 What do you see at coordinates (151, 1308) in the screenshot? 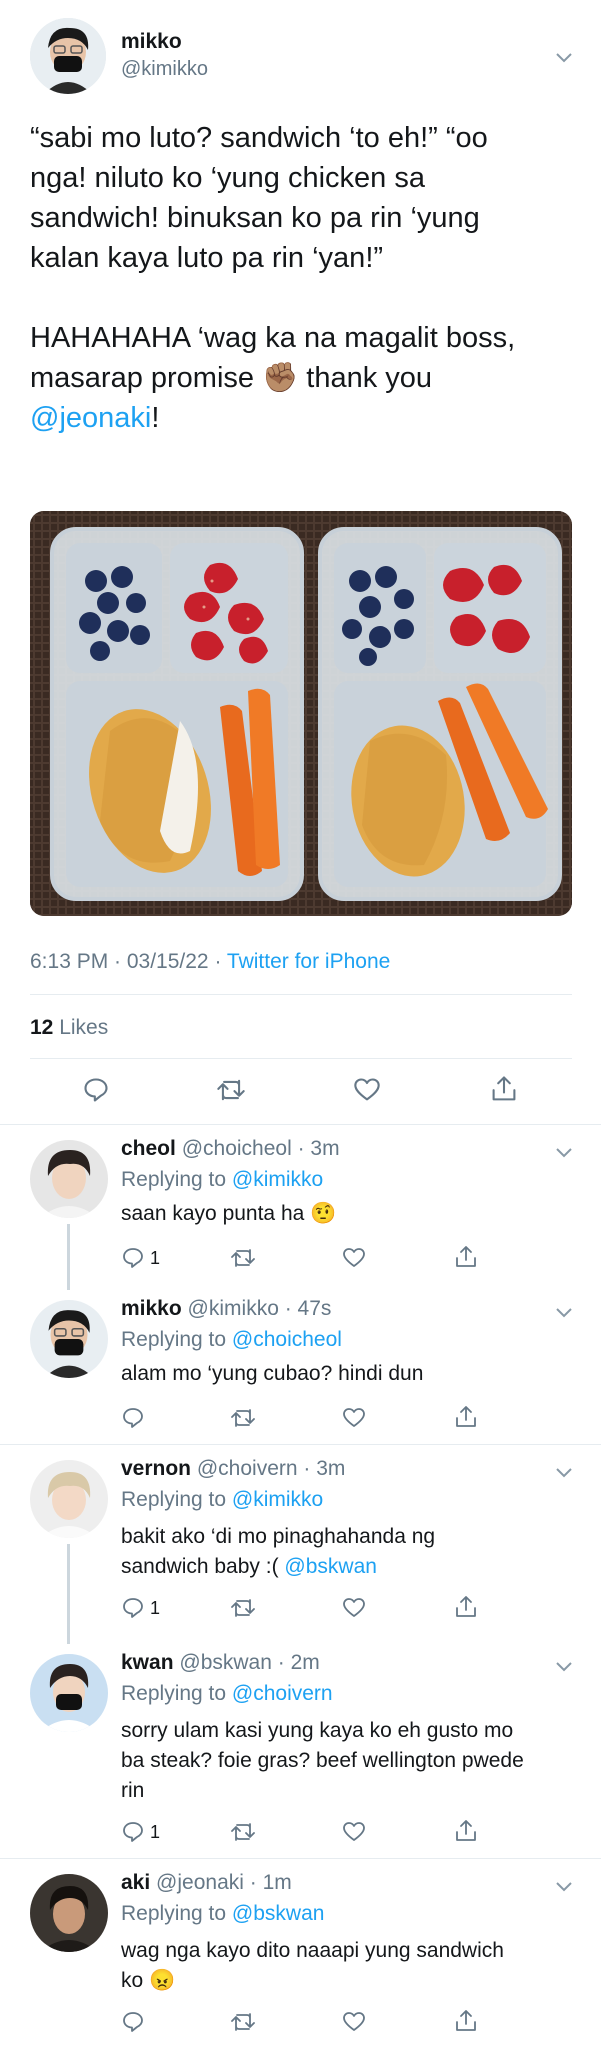
I see `reply-author-name: mikko` at bounding box center [151, 1308].